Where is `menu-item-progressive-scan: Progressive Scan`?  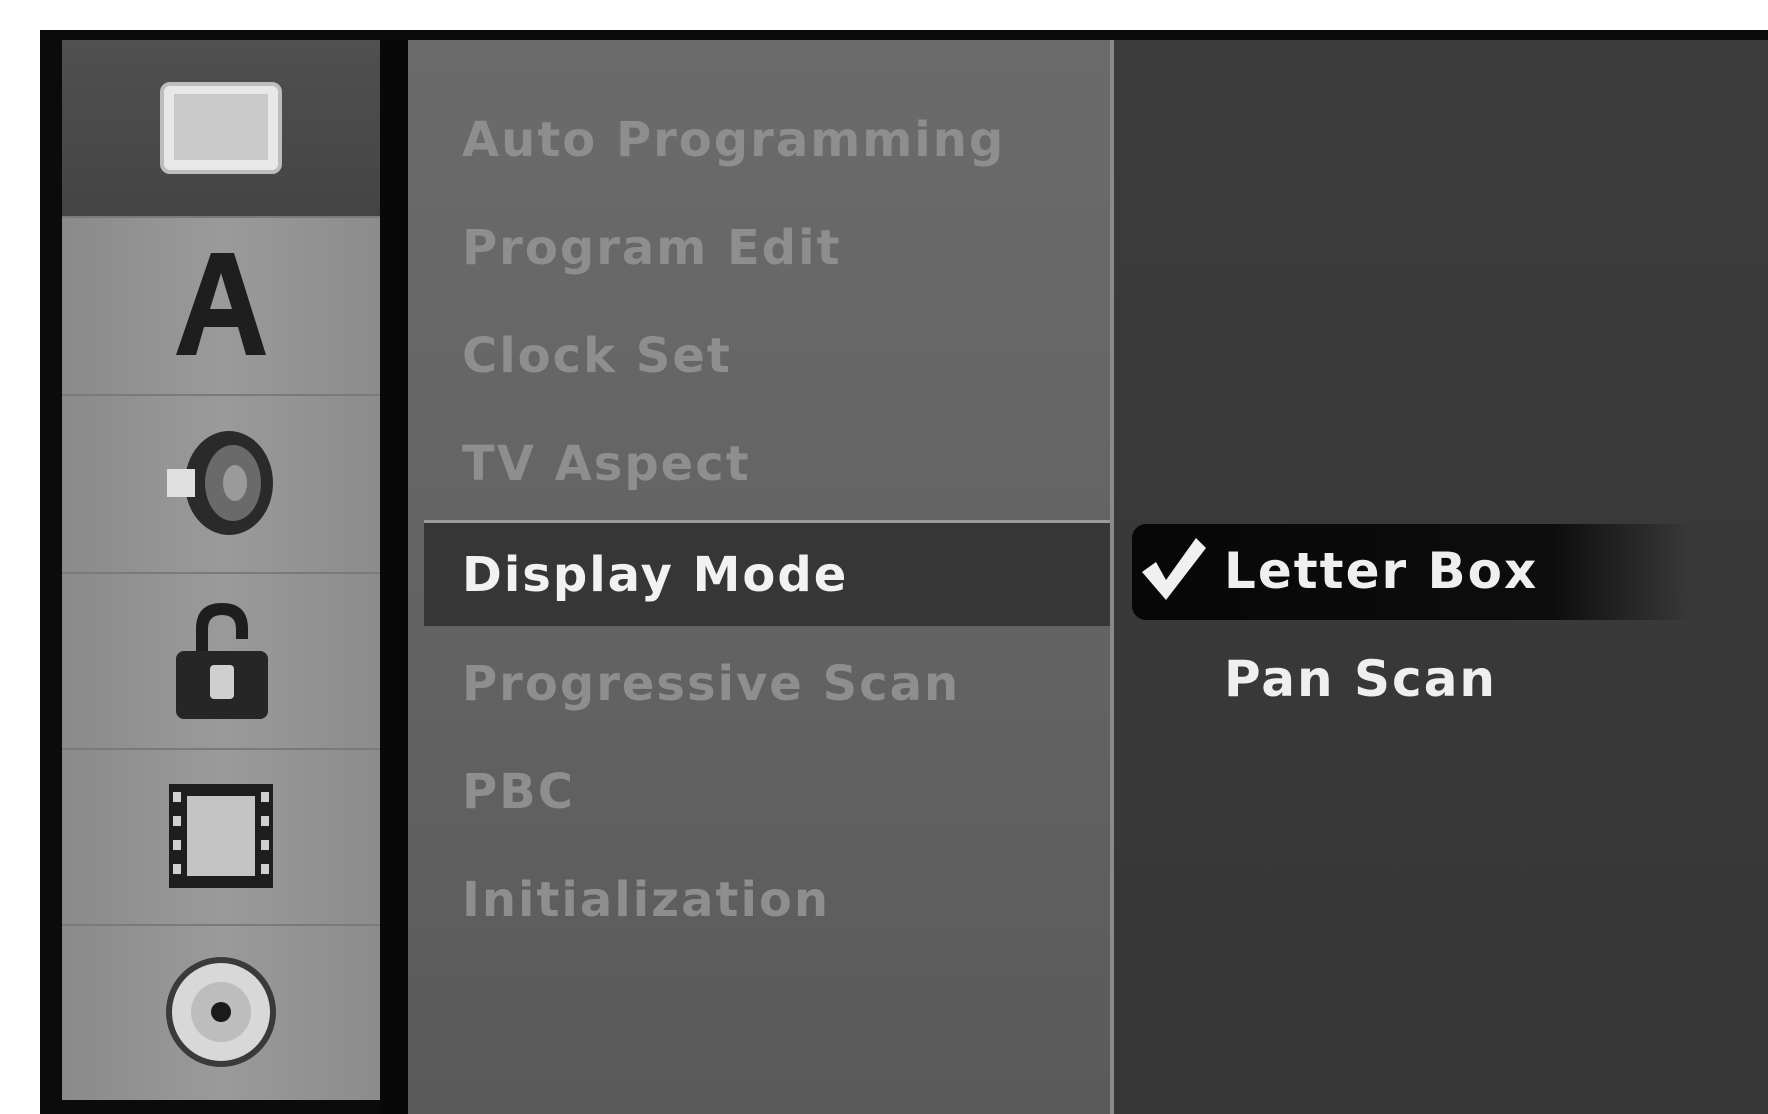 menu-item-progressive-scan: Progressive Scan is located at coordinates (711, 684).